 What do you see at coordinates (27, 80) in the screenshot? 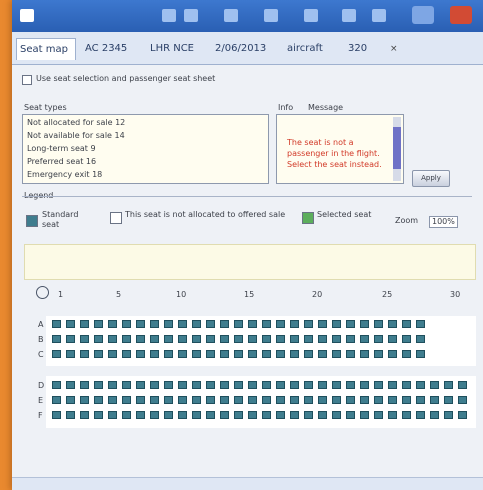
I see `option-checkbox` at bounding box center [27, 80].